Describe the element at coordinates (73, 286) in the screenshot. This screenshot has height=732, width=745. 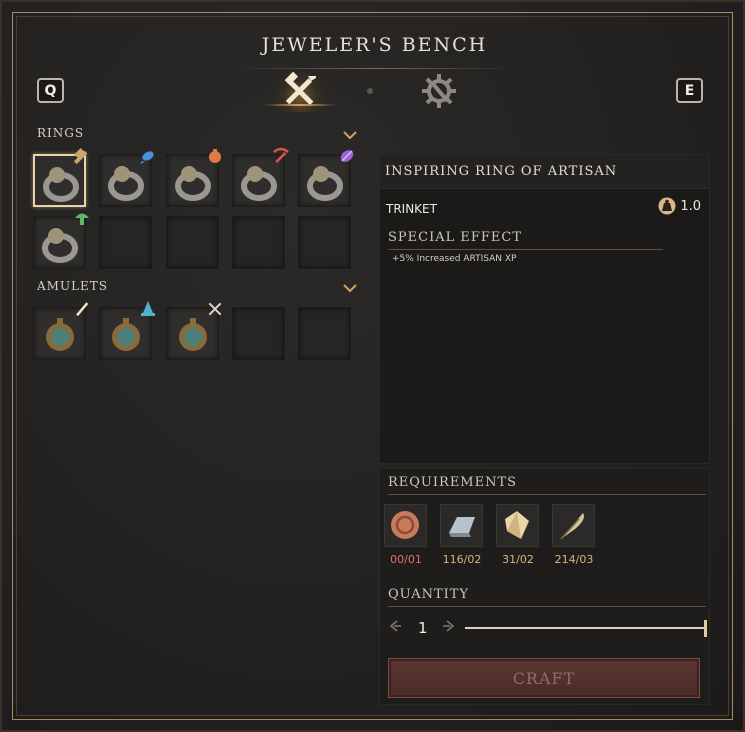
I see `section-label-amulets: AMULETS` at that location.